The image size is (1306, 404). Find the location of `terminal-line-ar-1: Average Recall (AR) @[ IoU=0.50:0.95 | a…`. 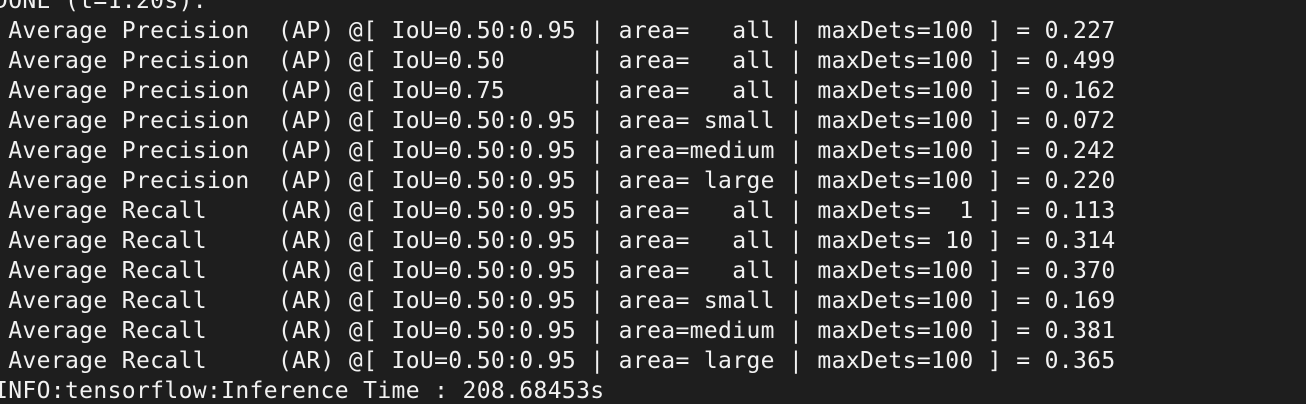

terminal-line-ar-1: Average Recall (AR) @[ IoU=0.50:0.95 | a… is located at coordinates (558, 211).